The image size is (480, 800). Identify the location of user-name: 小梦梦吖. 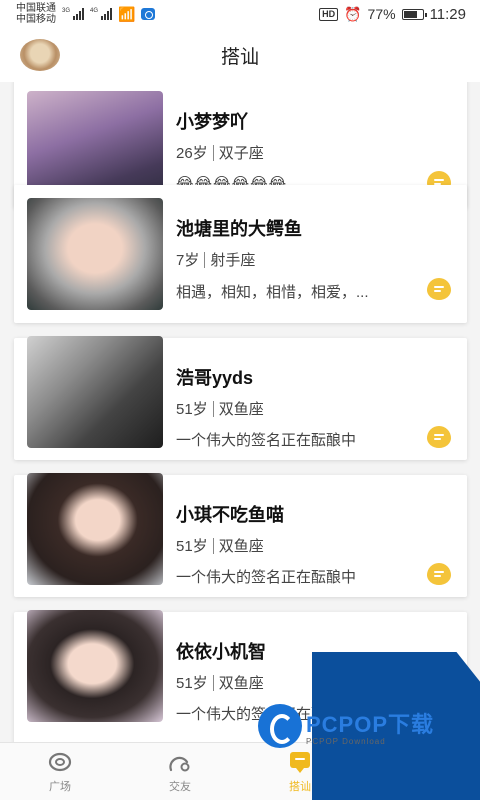
(212, 122).